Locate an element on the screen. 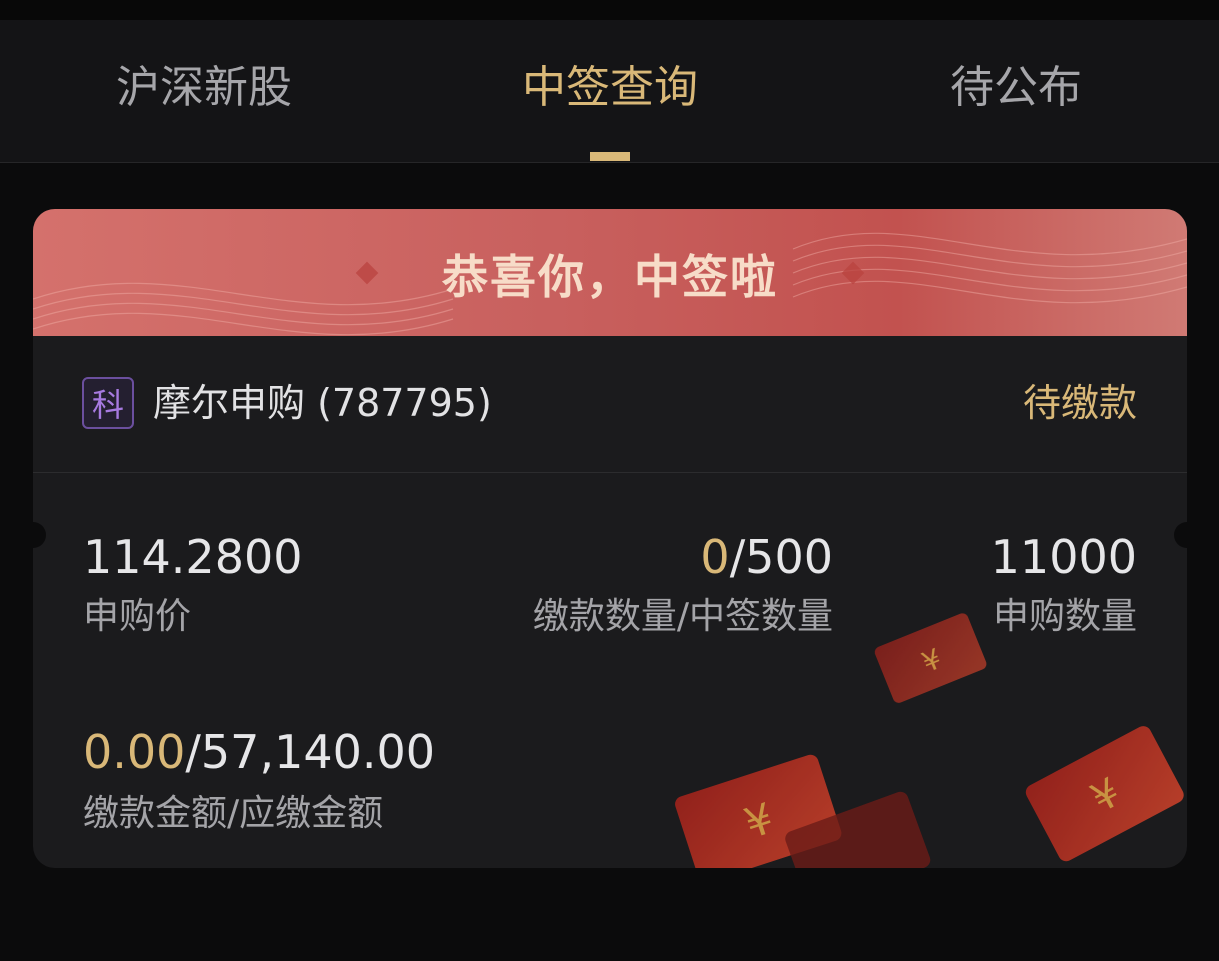 The height and width of the screenshot is (961, 1219). due-amount: /57,140.00 is located at coordinates (310, 752).